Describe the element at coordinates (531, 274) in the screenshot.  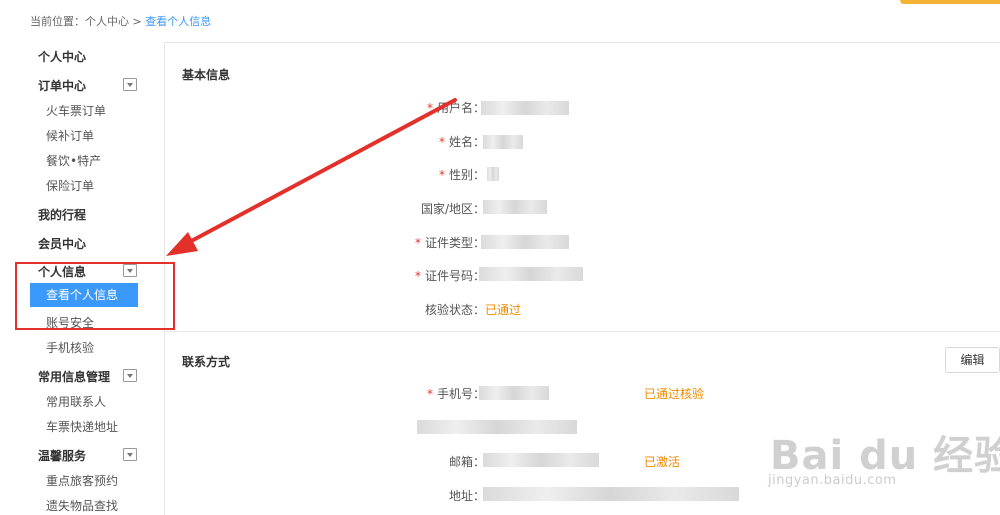
I see `id-number-value-blurred` at that location.